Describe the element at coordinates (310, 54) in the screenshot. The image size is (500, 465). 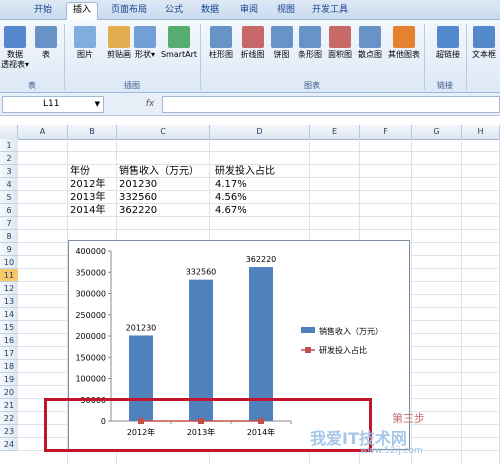
I see `ribbon-button-label: 条形图` at that location.